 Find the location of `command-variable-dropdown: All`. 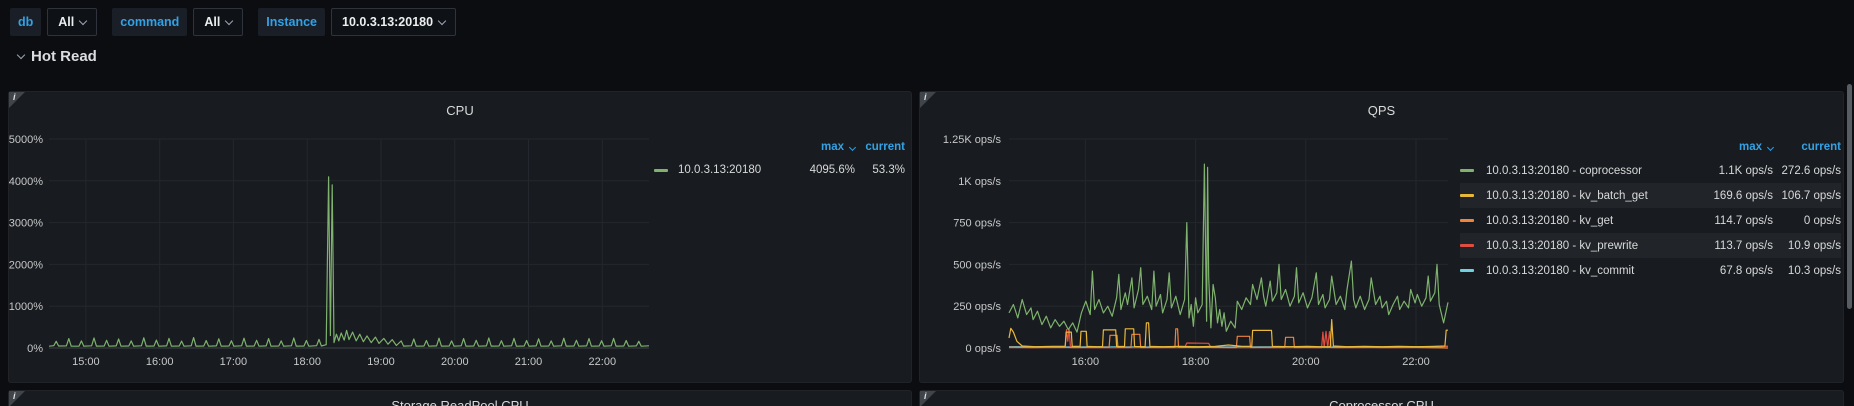

command-variable-dropdown: All is located at coordinates (218, 22).